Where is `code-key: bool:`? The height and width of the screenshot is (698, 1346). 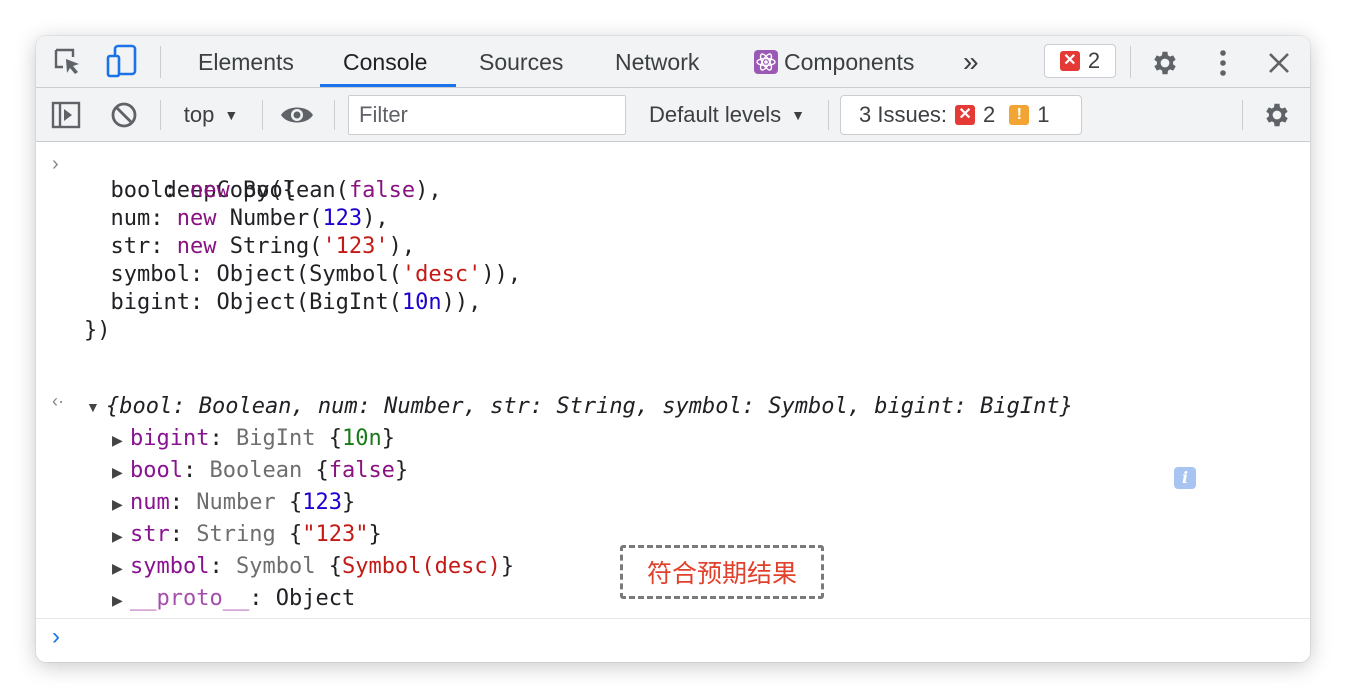 code-key: bool: is located at coordinates (137, 190).